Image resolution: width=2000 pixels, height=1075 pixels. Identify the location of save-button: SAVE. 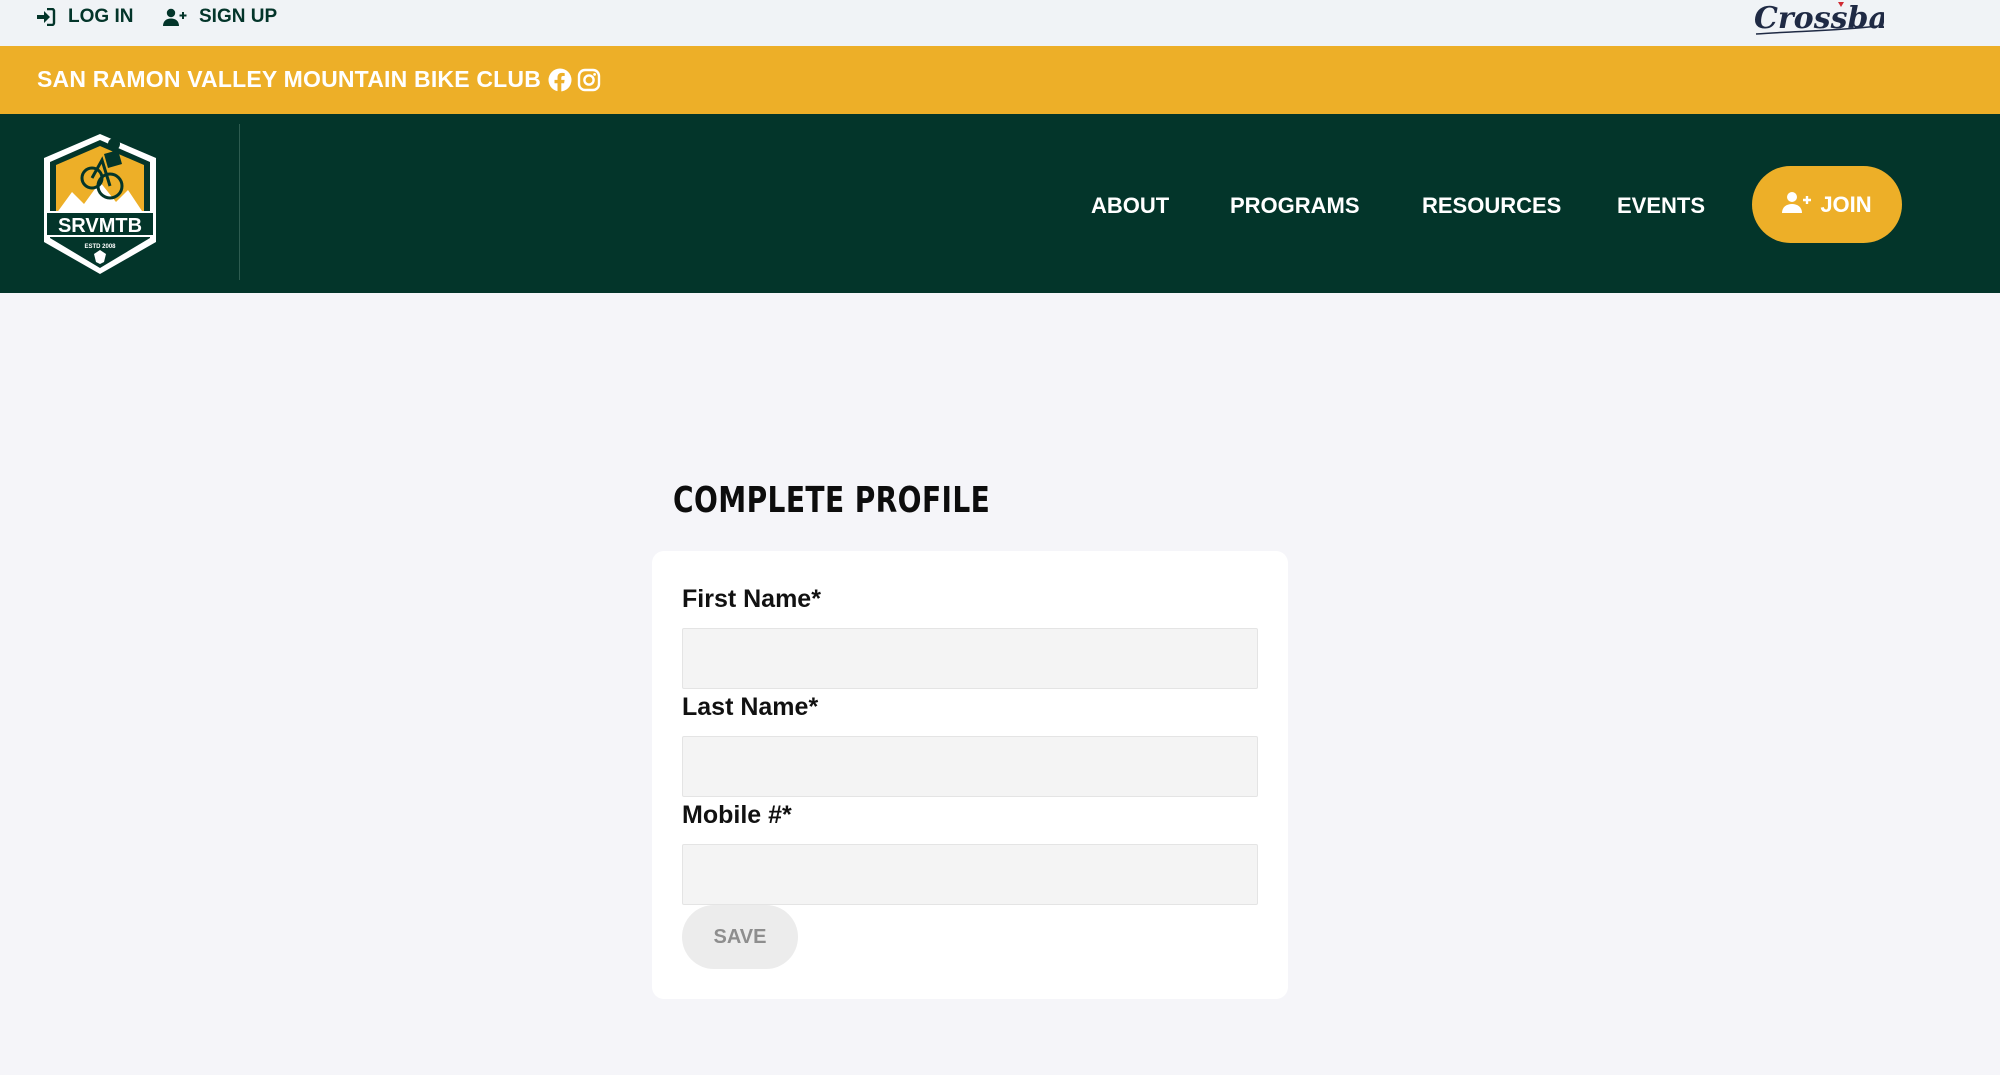
(740, 937).